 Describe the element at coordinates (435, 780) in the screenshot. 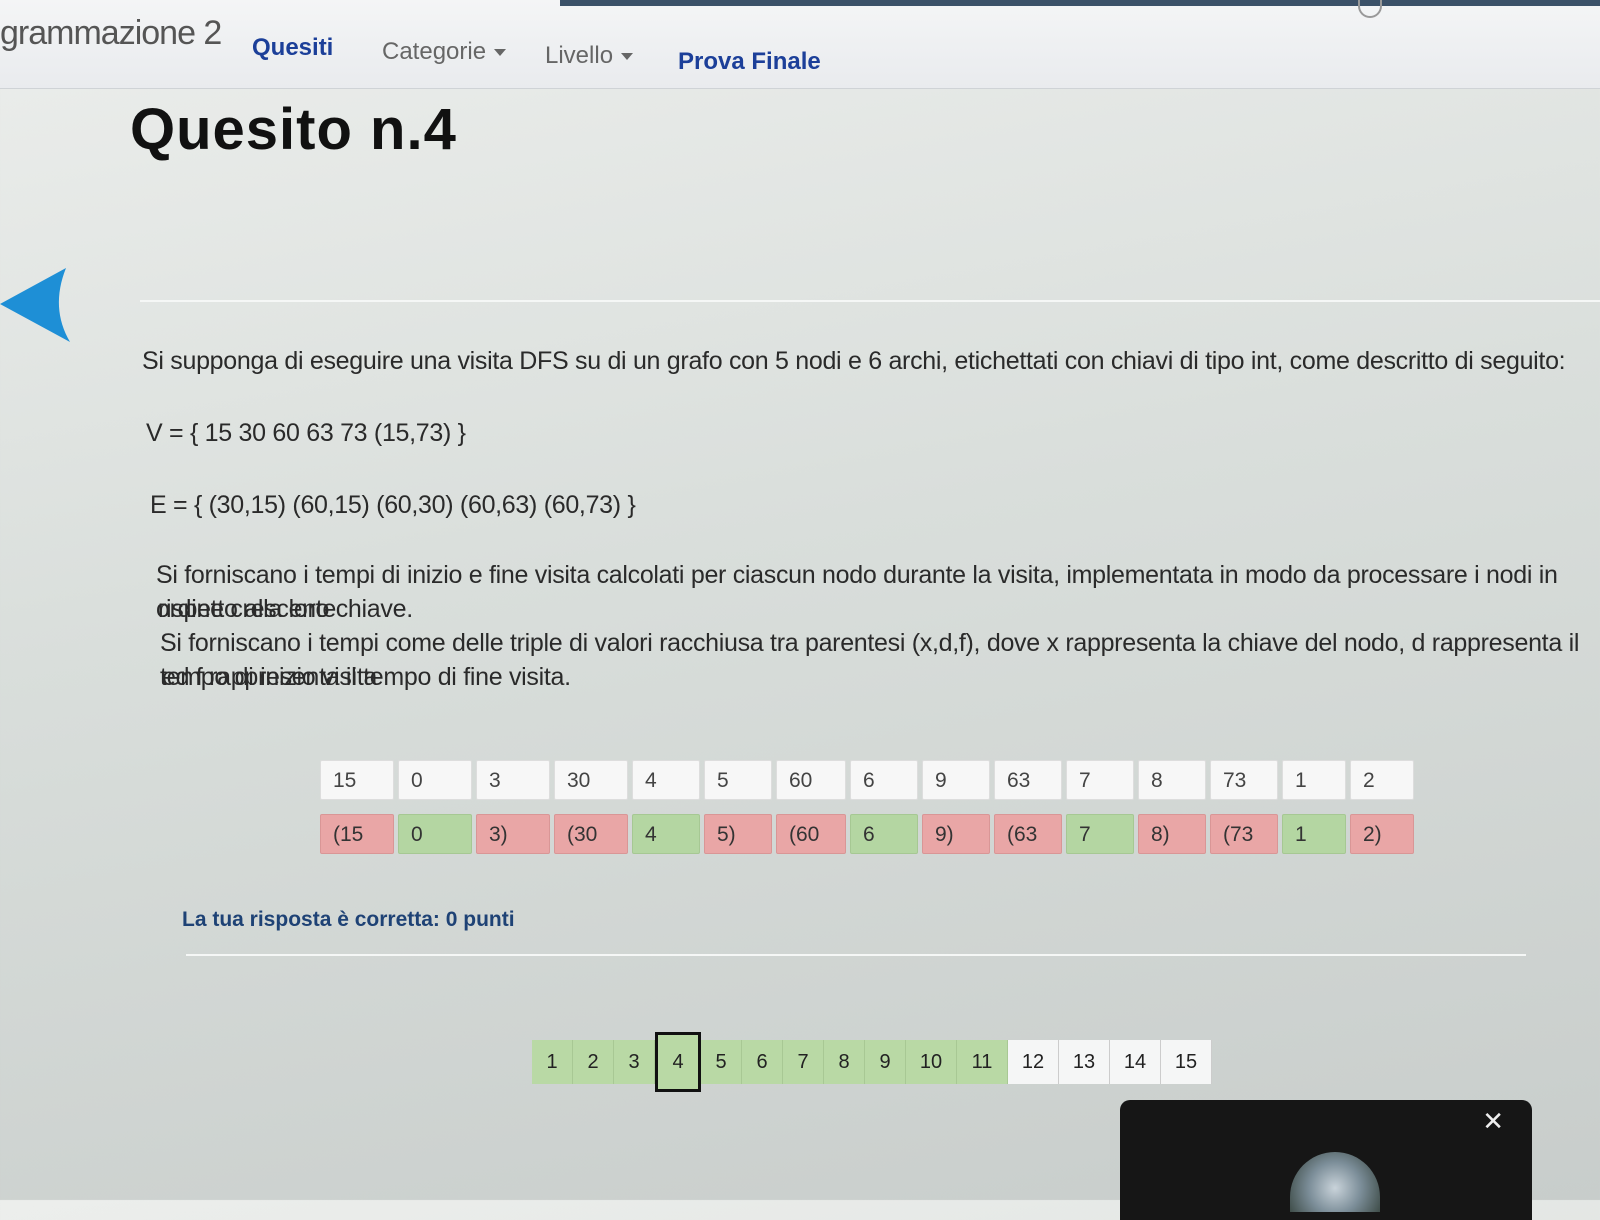

I see `answer-input-2: 0` at that location.